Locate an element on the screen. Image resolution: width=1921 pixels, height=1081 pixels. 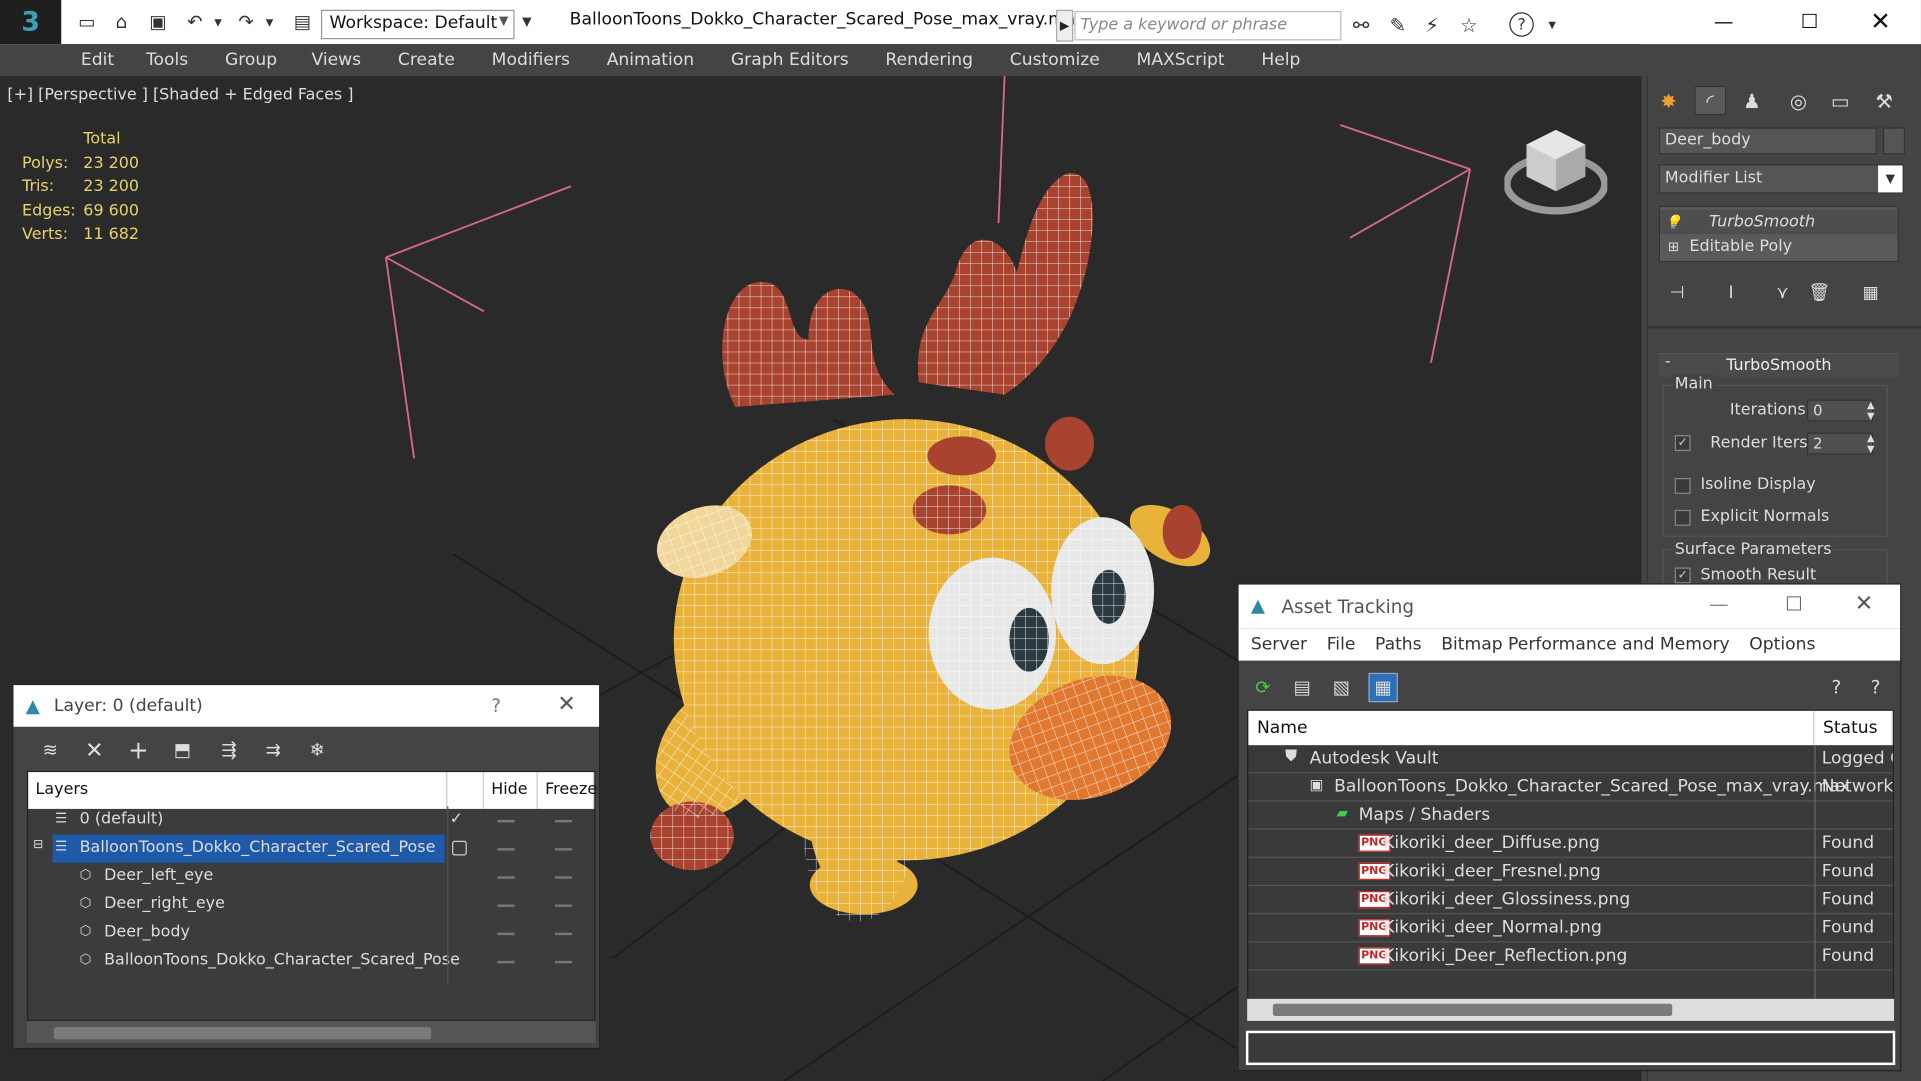
tools-icon: ✎ is located at coordinates (1397, 24).